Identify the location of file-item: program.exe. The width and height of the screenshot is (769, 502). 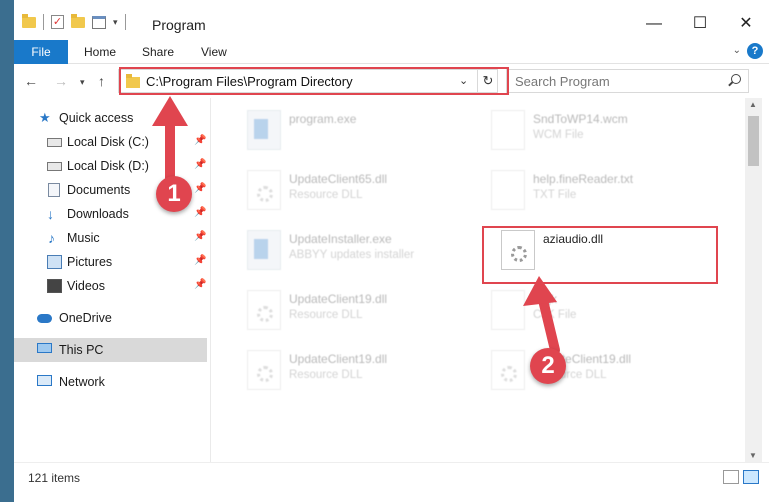
(357, 132).